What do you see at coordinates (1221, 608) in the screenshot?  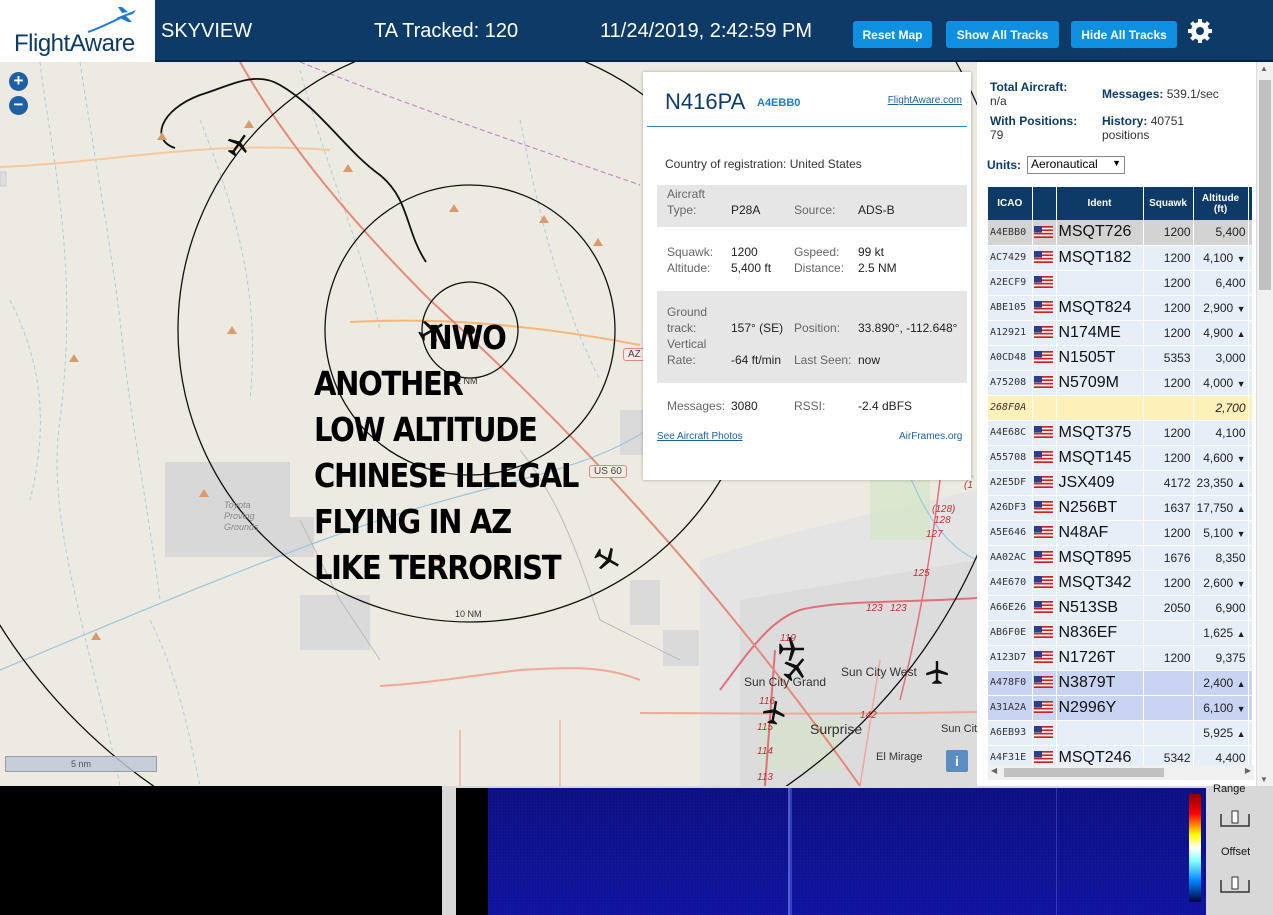 I see `row-altitude: 6,900` at bounding box center [1221, 608].